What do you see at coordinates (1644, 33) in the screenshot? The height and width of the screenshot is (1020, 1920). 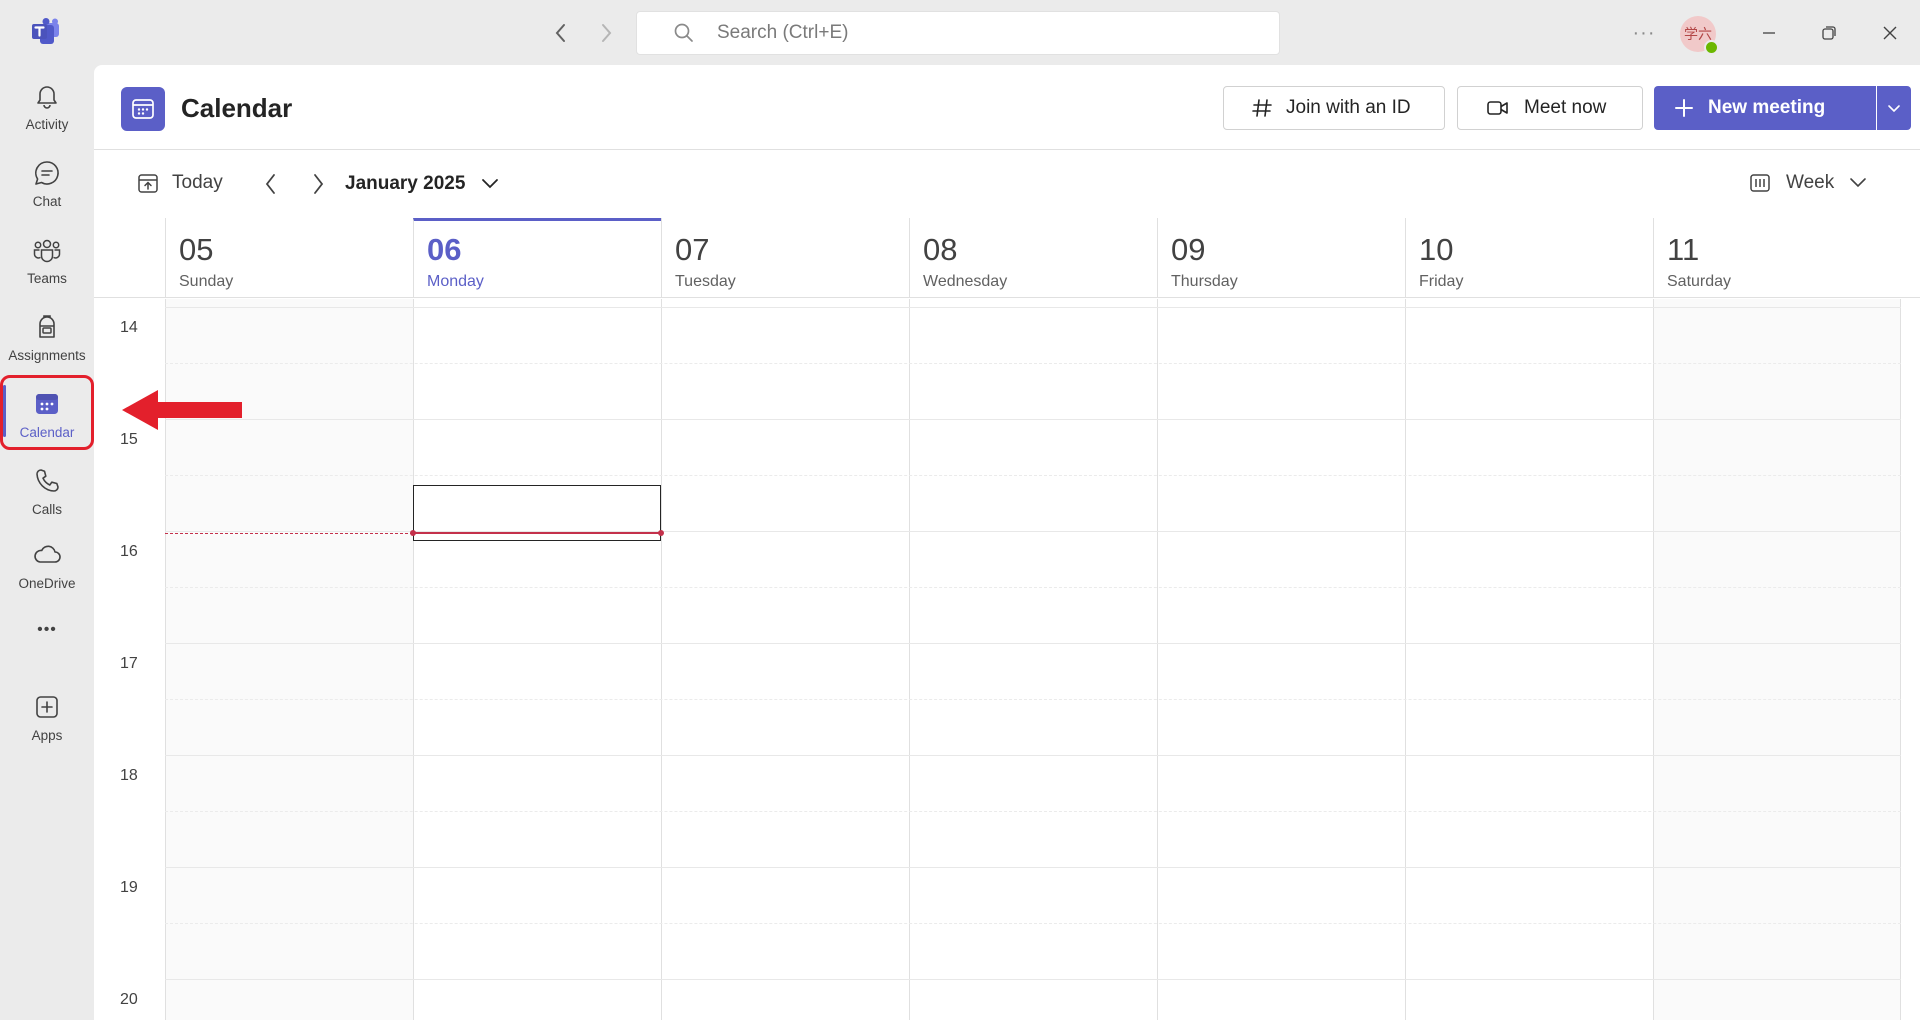 I see `more-options-button: ···` at bounding box center [1644, 33].